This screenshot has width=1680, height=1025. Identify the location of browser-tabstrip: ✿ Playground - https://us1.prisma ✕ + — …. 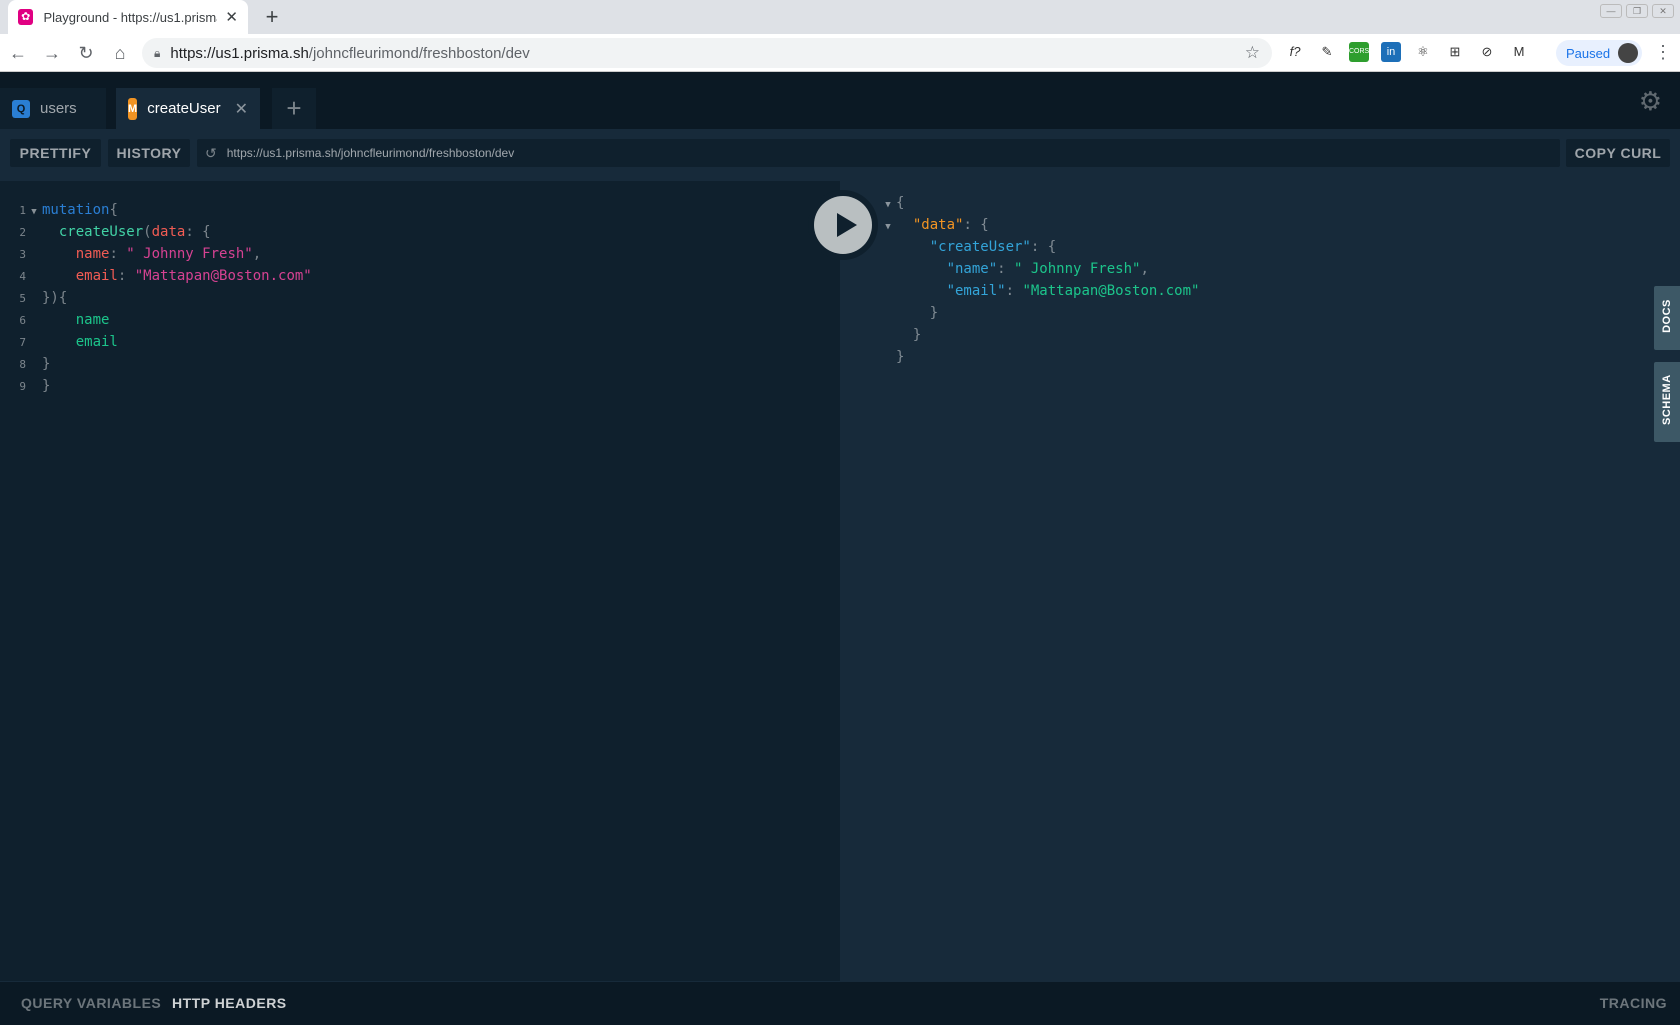
(840, 17).